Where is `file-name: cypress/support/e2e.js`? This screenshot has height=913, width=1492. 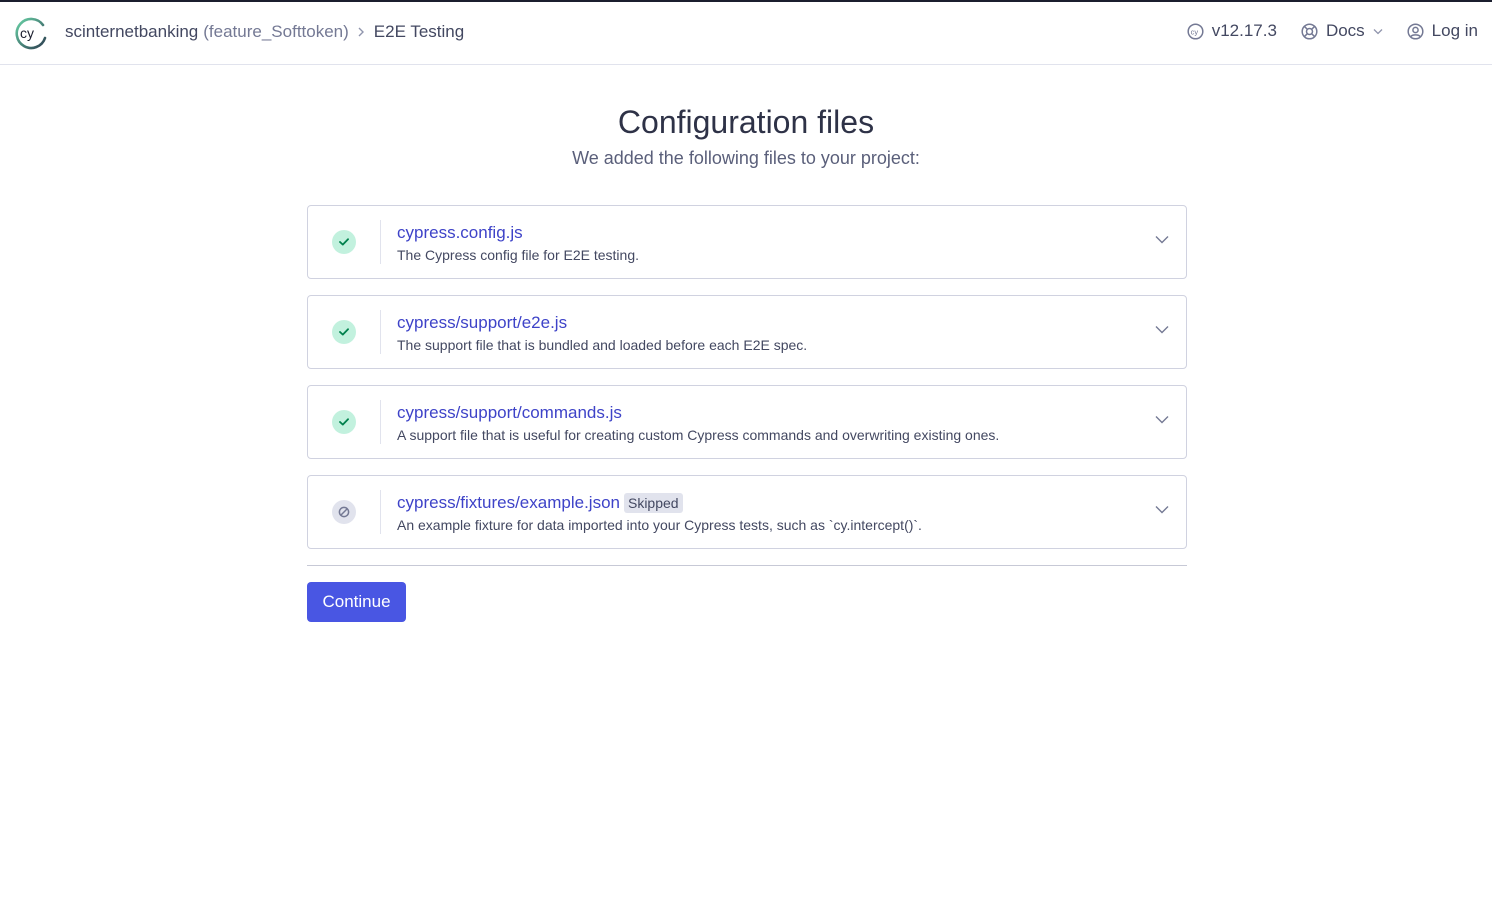 file-name: cypress/support/e2e.js is located at coordinates (482, 323).